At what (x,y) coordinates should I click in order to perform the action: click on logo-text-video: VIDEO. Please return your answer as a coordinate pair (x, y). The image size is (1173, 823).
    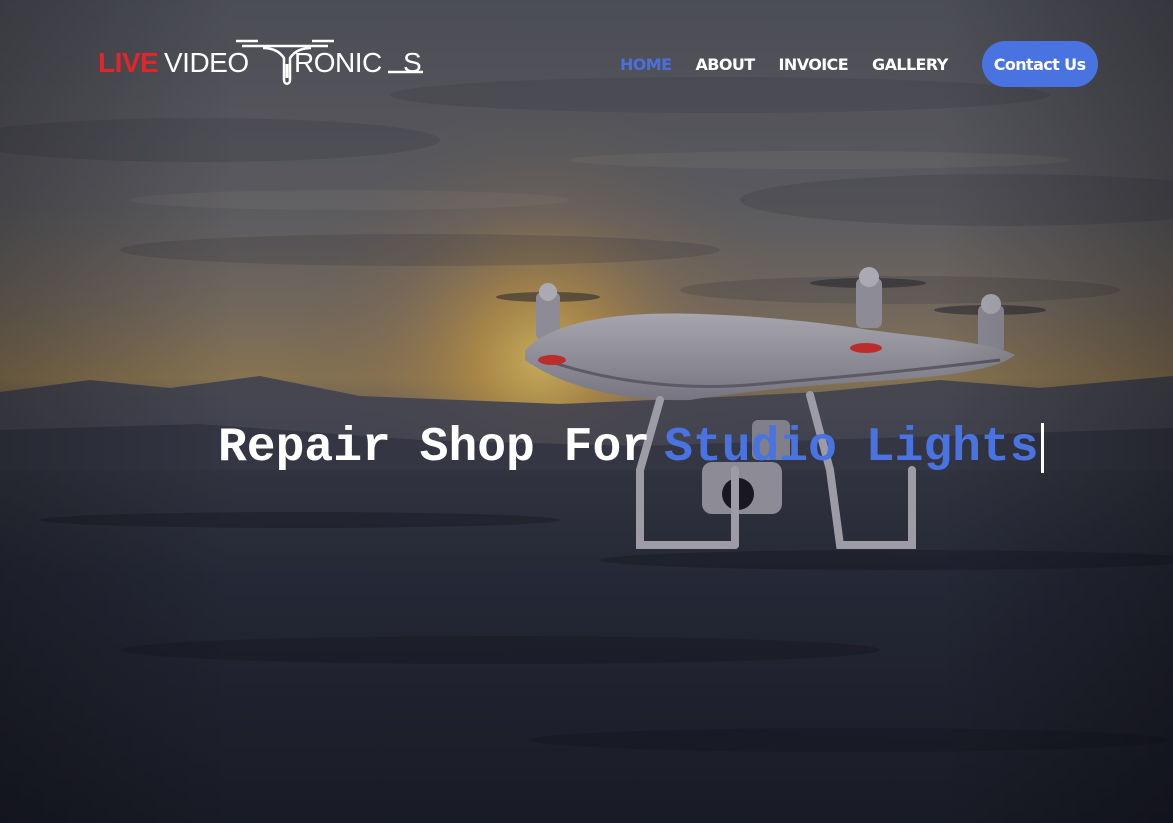
    Looking at the image, I should click on (206, 62).